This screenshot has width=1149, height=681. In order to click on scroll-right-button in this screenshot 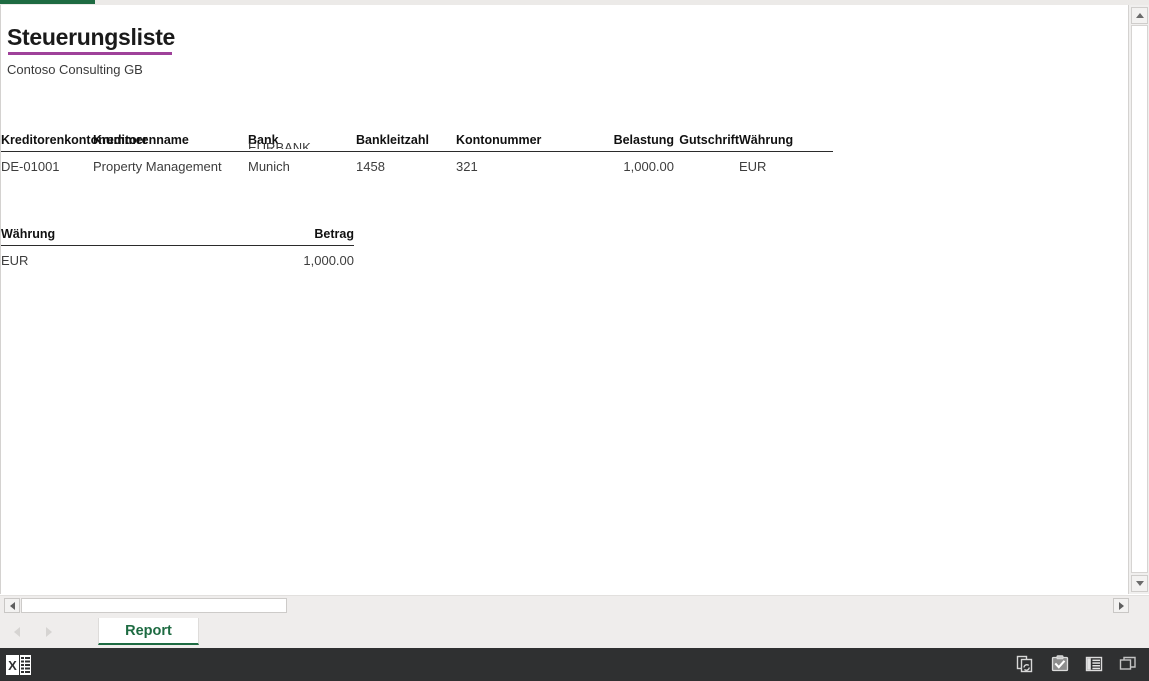, I will do `click(1121, 605)`.